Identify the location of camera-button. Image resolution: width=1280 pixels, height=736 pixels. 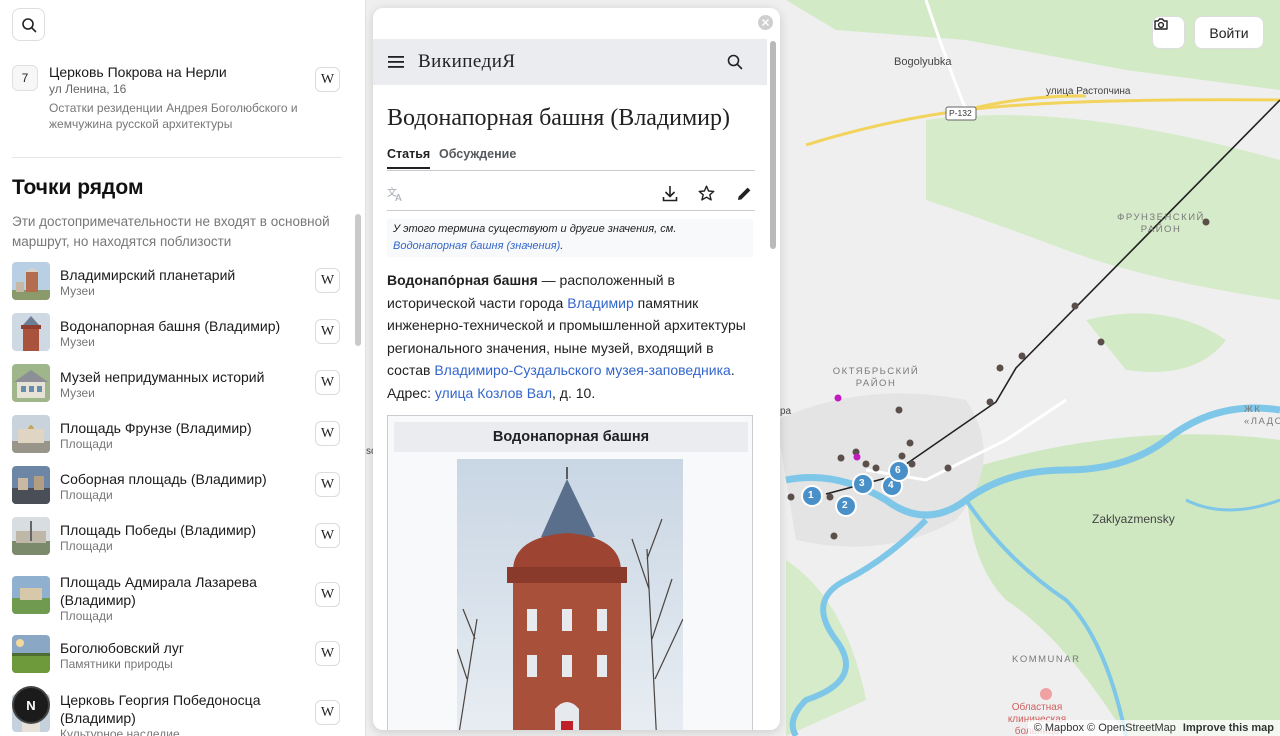
(1168, 32).